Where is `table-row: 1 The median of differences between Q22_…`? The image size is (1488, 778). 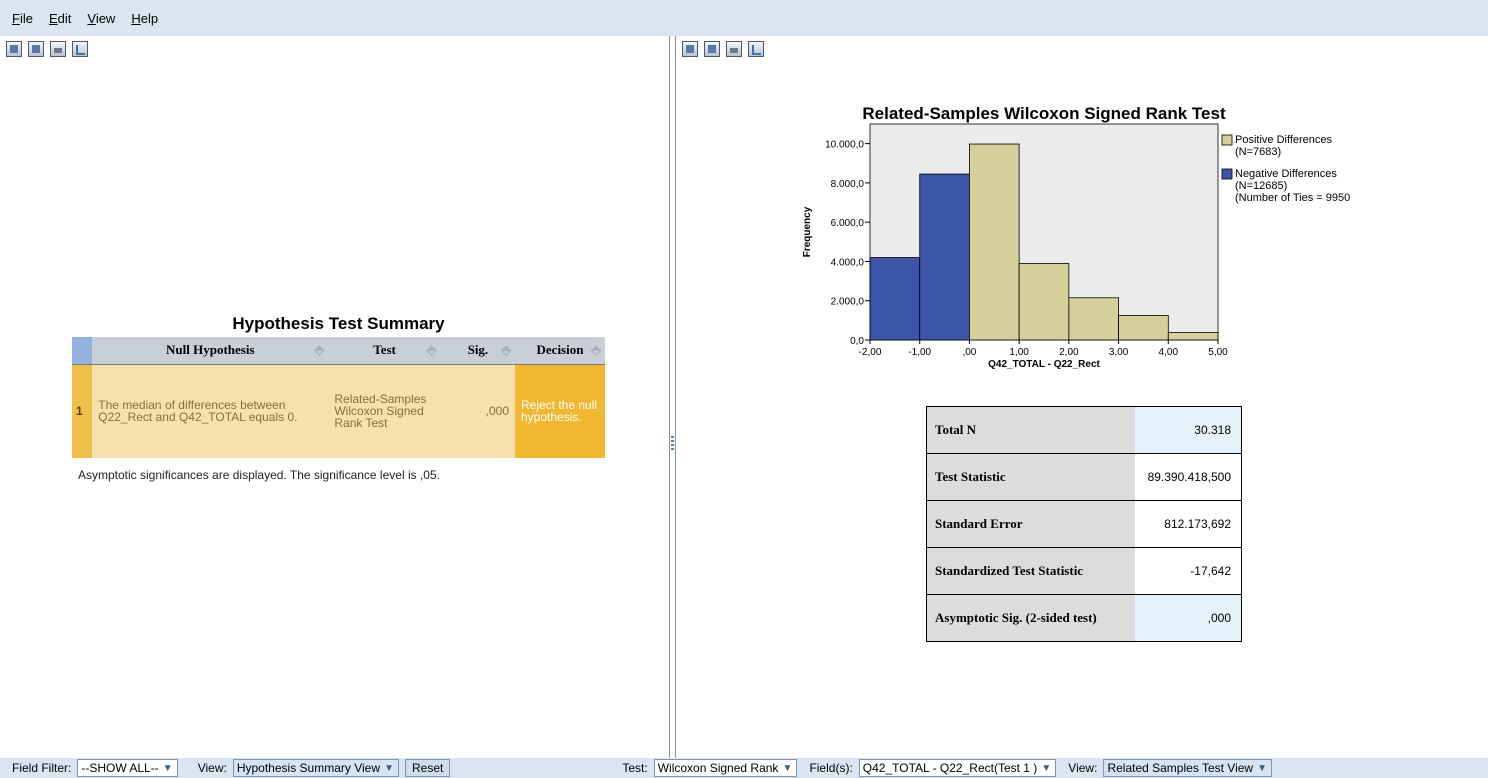 table-row: 1 The median of differences between Q22_… is located at coordinates (338, 411).